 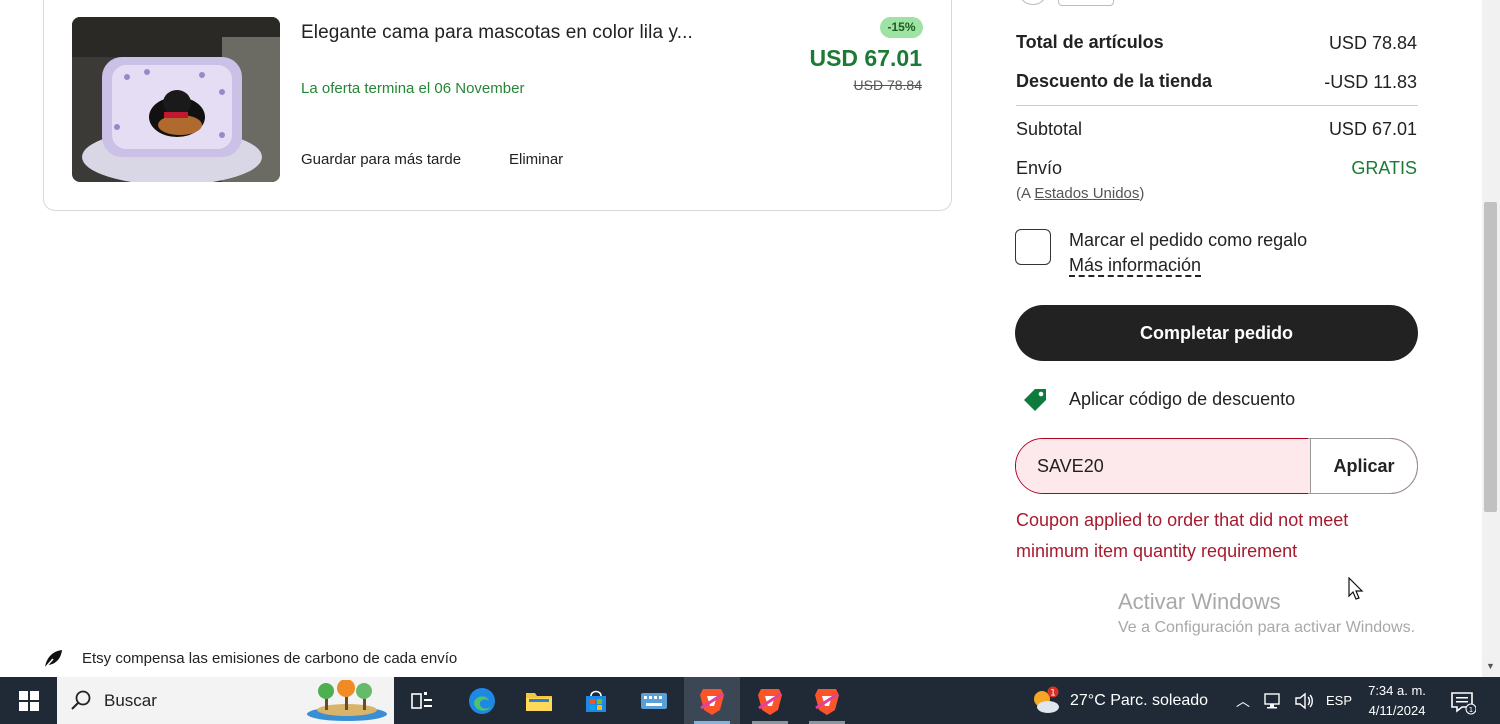 I want to click on windows-activation-title: Activar Windows, so click(x=1199, y=601).